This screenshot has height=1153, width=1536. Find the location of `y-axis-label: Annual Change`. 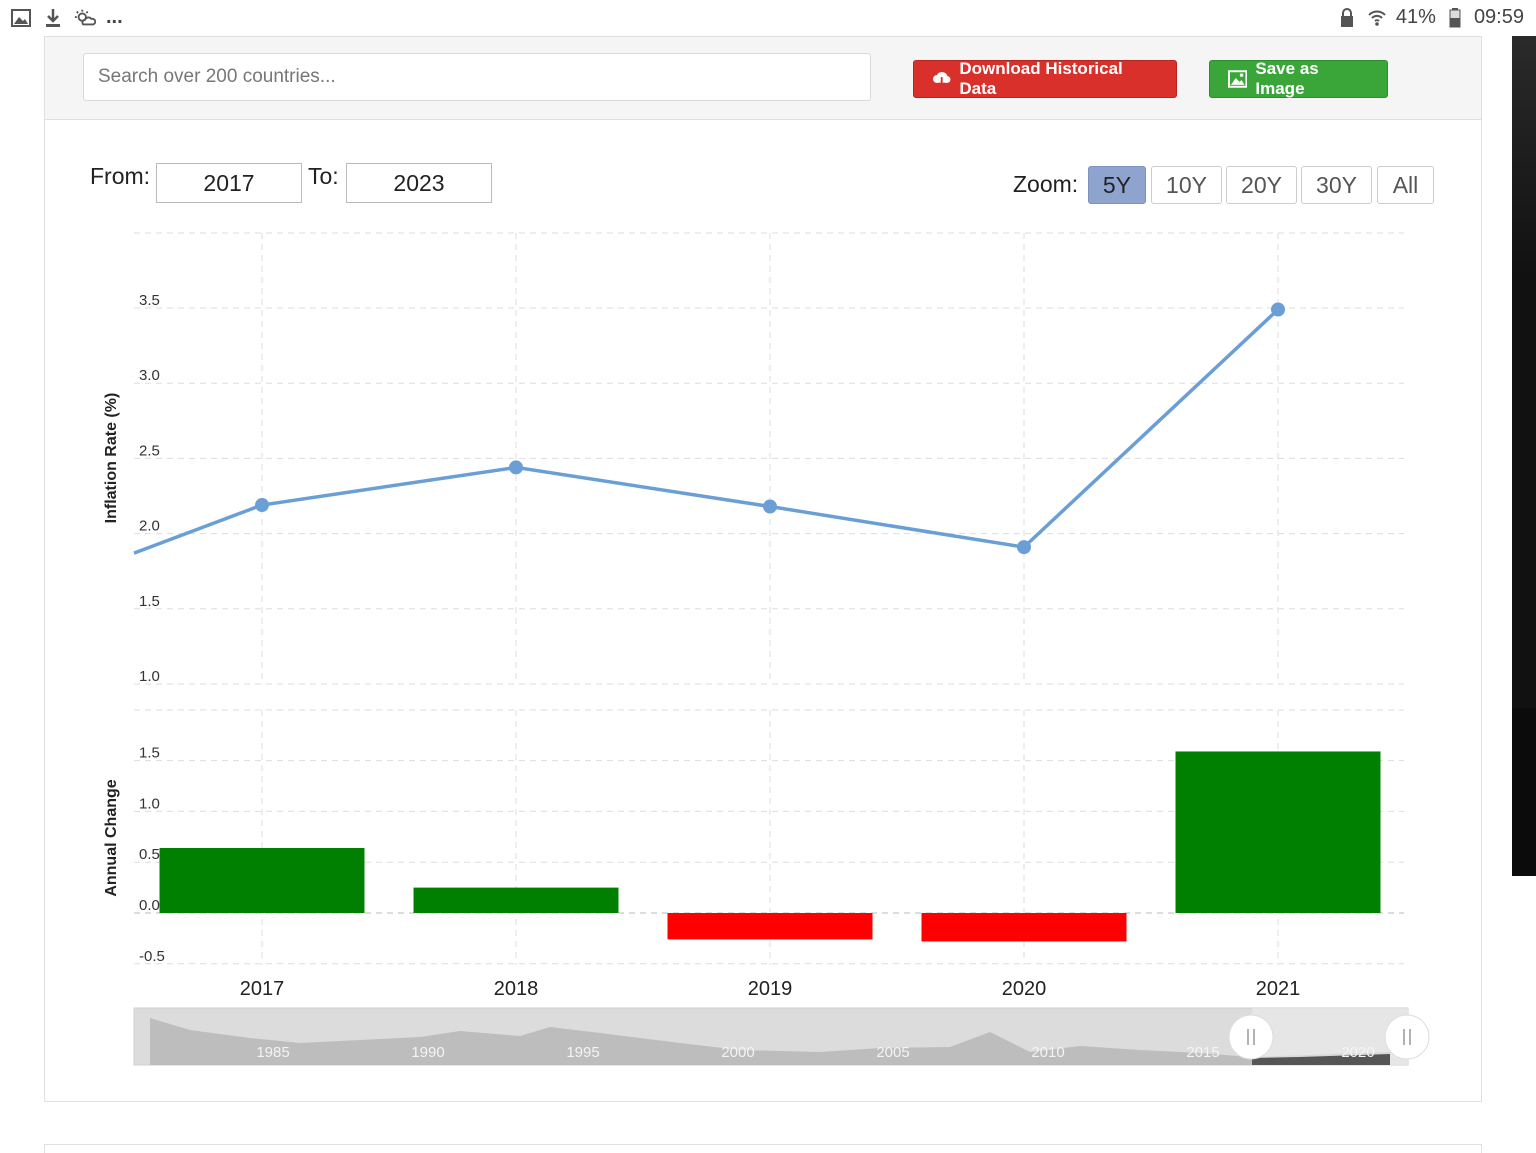

y-axis-label: Annual Change is located at coordinates (111, 837).